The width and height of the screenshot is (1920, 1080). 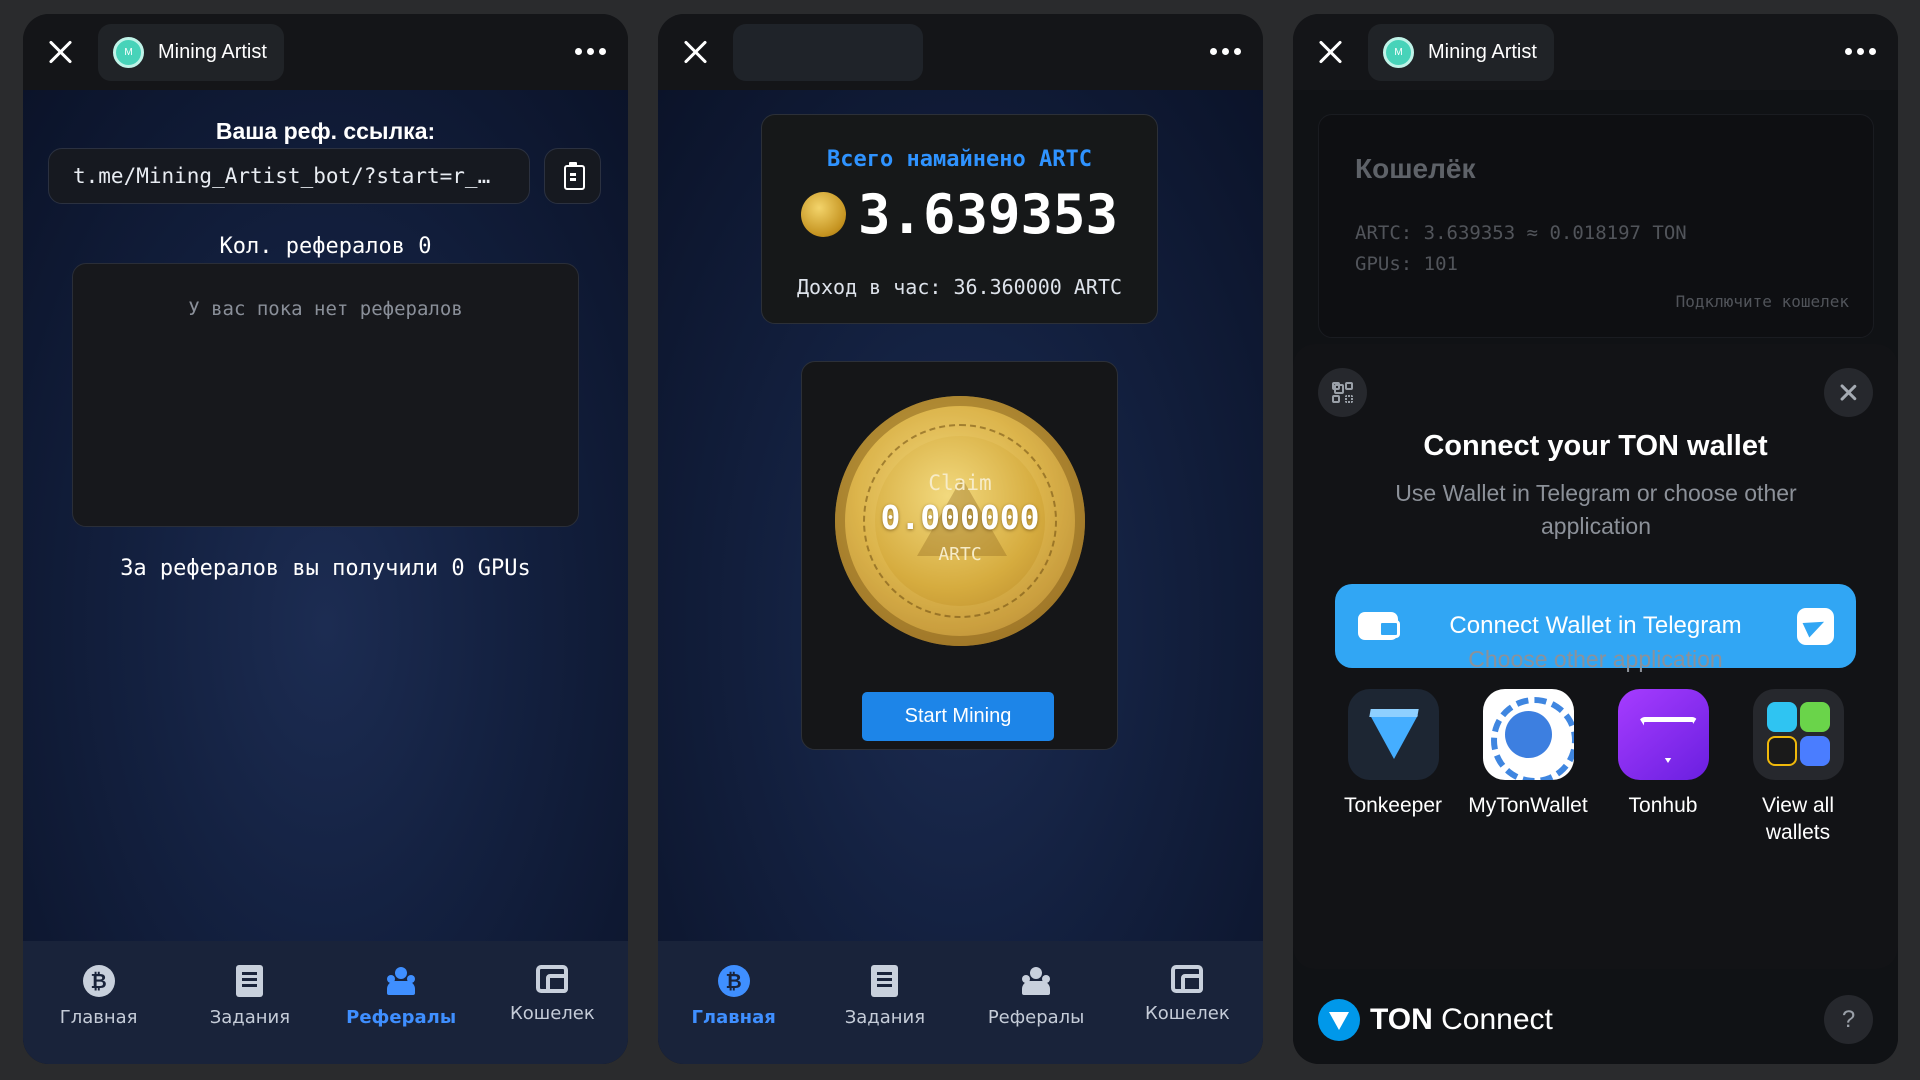 I want to click on total-mined-title: Всего намайнено ARTC, so click(x=959, y=159).